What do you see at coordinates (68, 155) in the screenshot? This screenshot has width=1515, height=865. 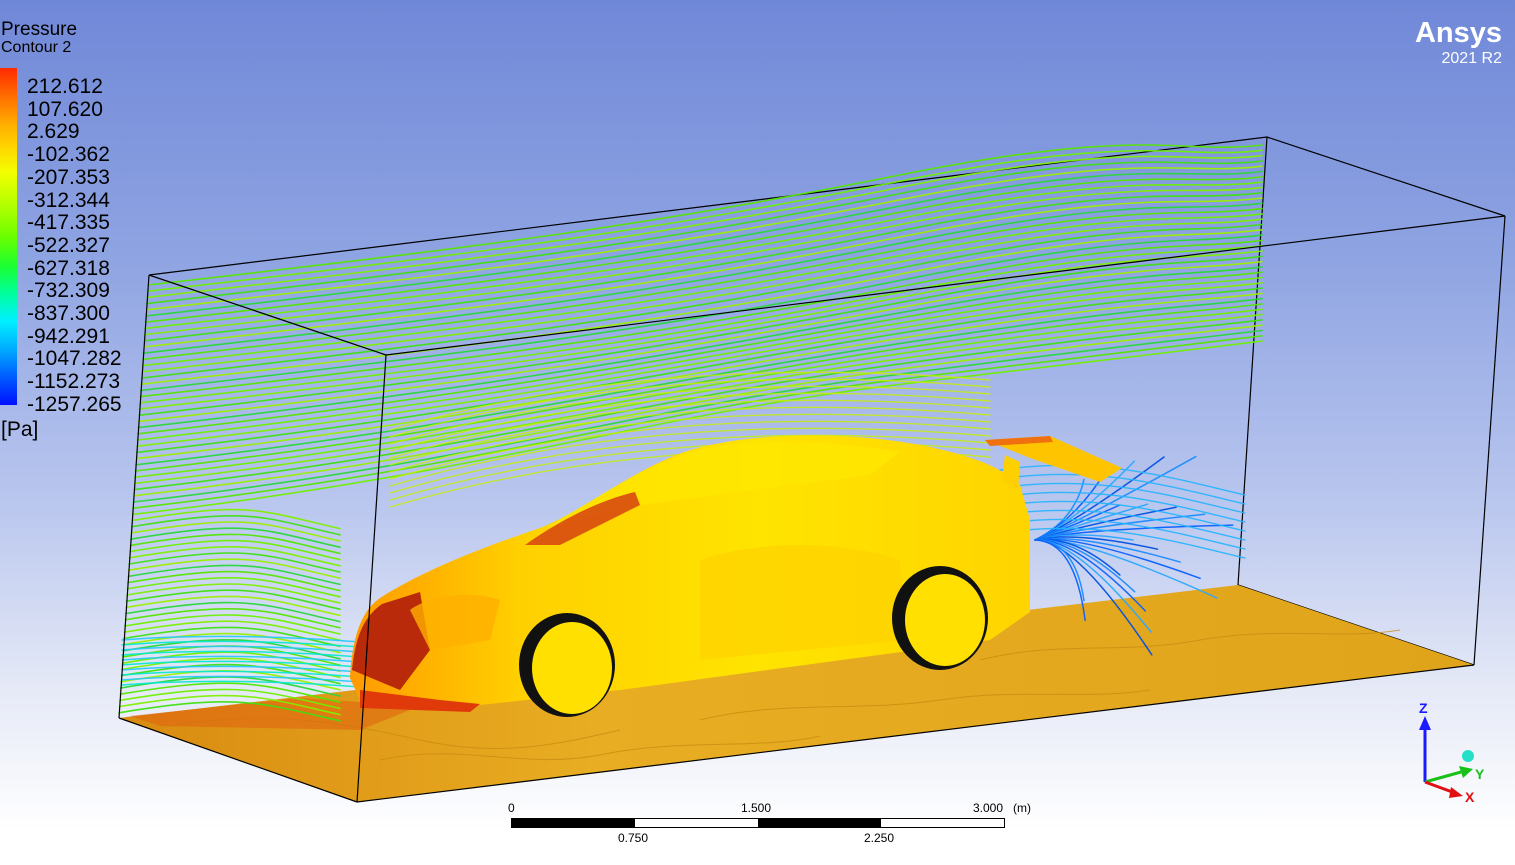 I see `legend-label: -102.362` at bounding box center [68, 155].